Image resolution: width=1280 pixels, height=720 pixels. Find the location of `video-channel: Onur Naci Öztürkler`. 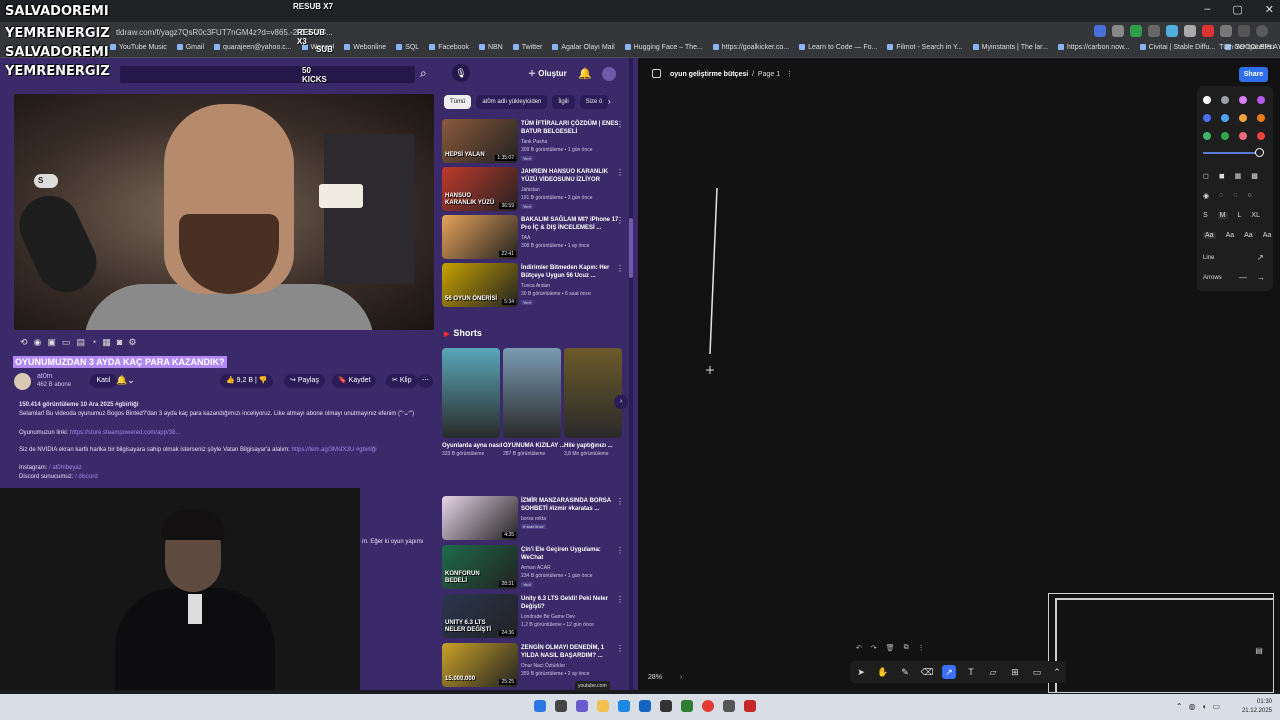

video-channel: Onur Naci Öztürkler is located at coordinates (543, 666).